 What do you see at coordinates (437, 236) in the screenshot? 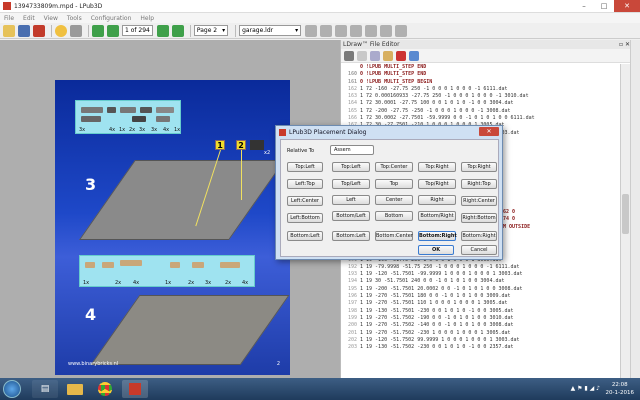
I see `btn-bottom-right-selected: Bottom:Right` at bounding box center [437, 236].